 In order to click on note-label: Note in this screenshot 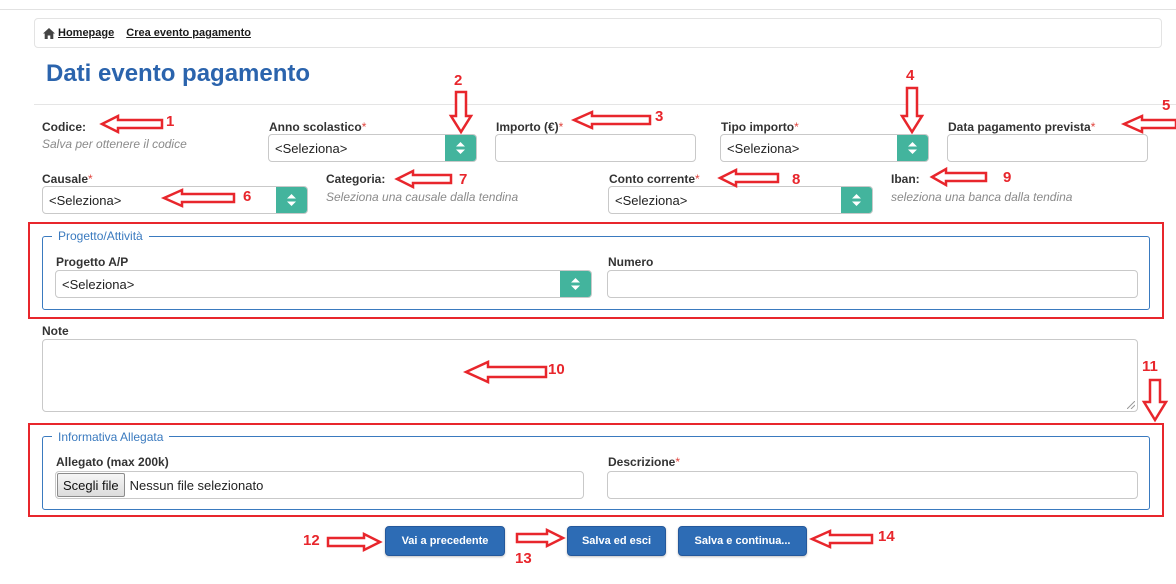, I will do `click(55, 331)`.